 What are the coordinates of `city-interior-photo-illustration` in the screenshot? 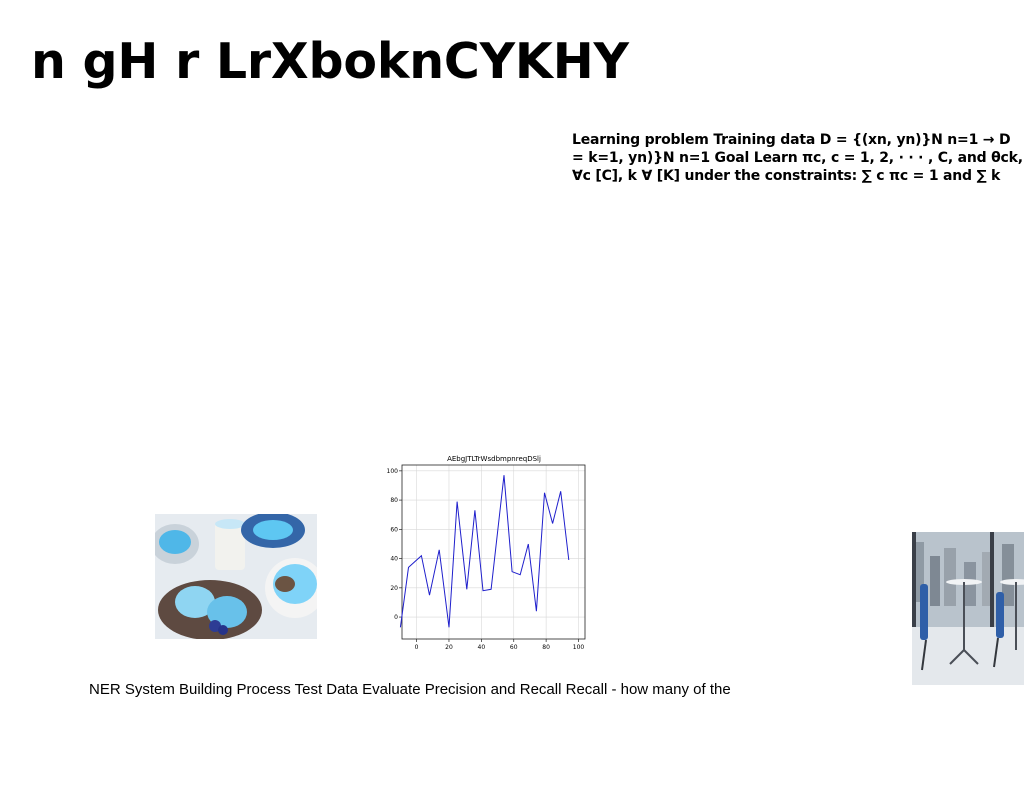 It's located at (968, 608).